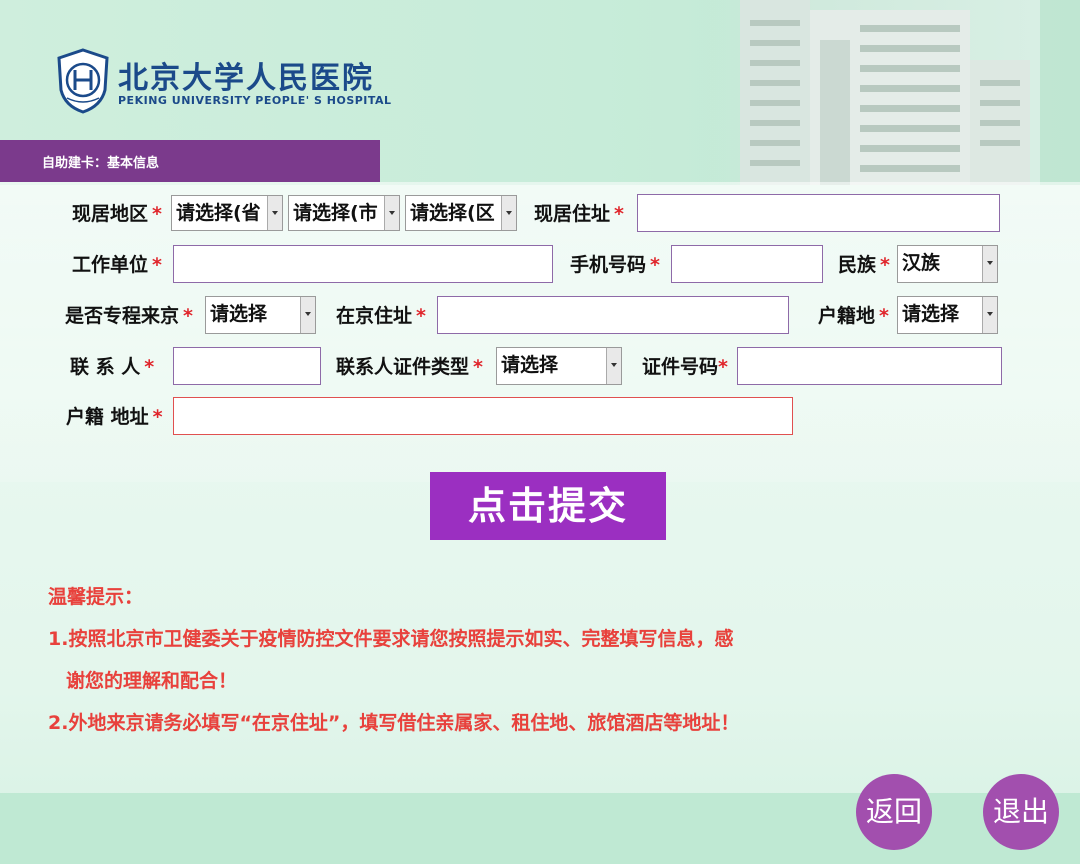 Image resolution: width=1080 pixels, height=864 pixels. I want to click on beijing-address-input, so click(613, 315).